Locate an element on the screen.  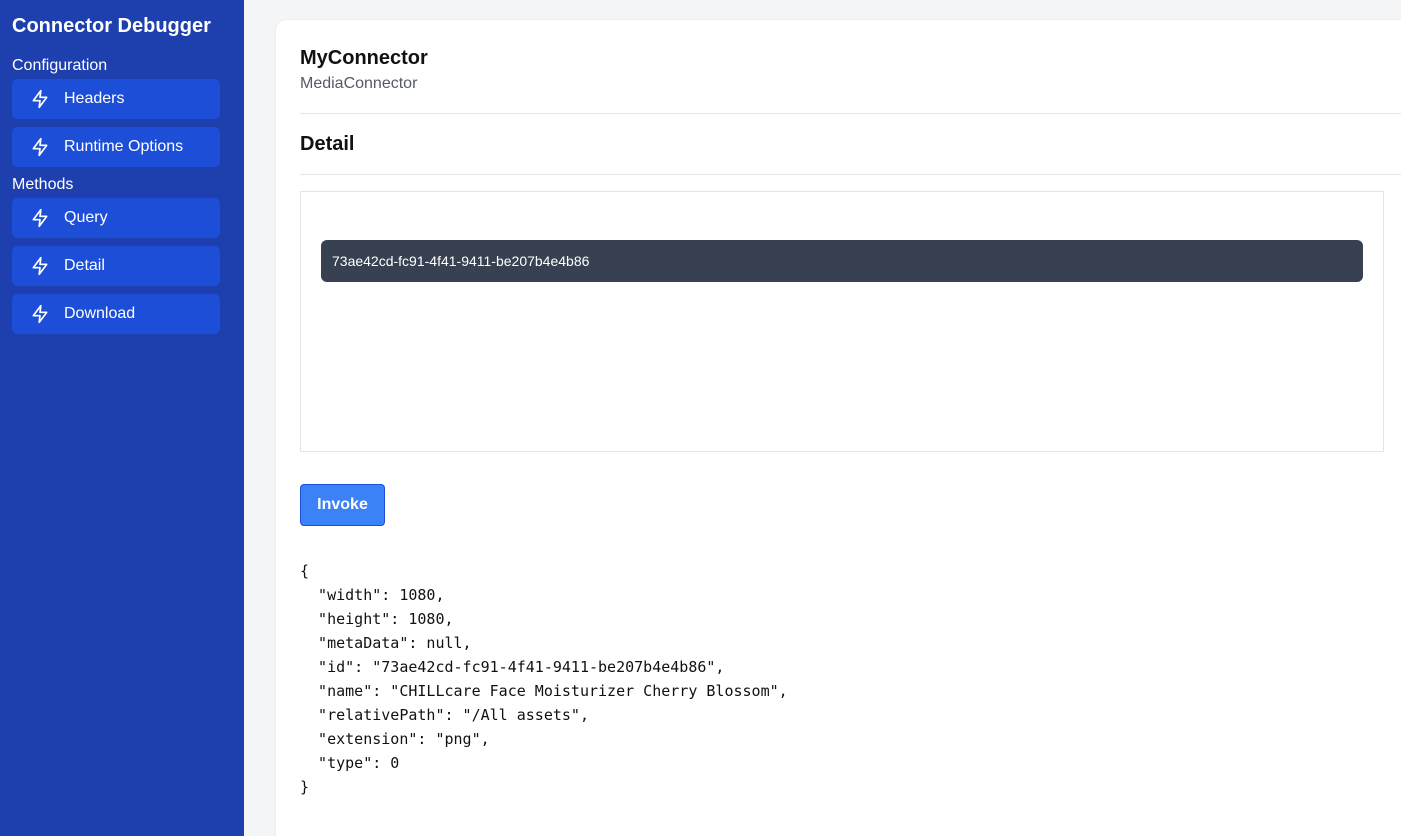
sidebar-item-label: Headers is located at coordinates (94, 98).